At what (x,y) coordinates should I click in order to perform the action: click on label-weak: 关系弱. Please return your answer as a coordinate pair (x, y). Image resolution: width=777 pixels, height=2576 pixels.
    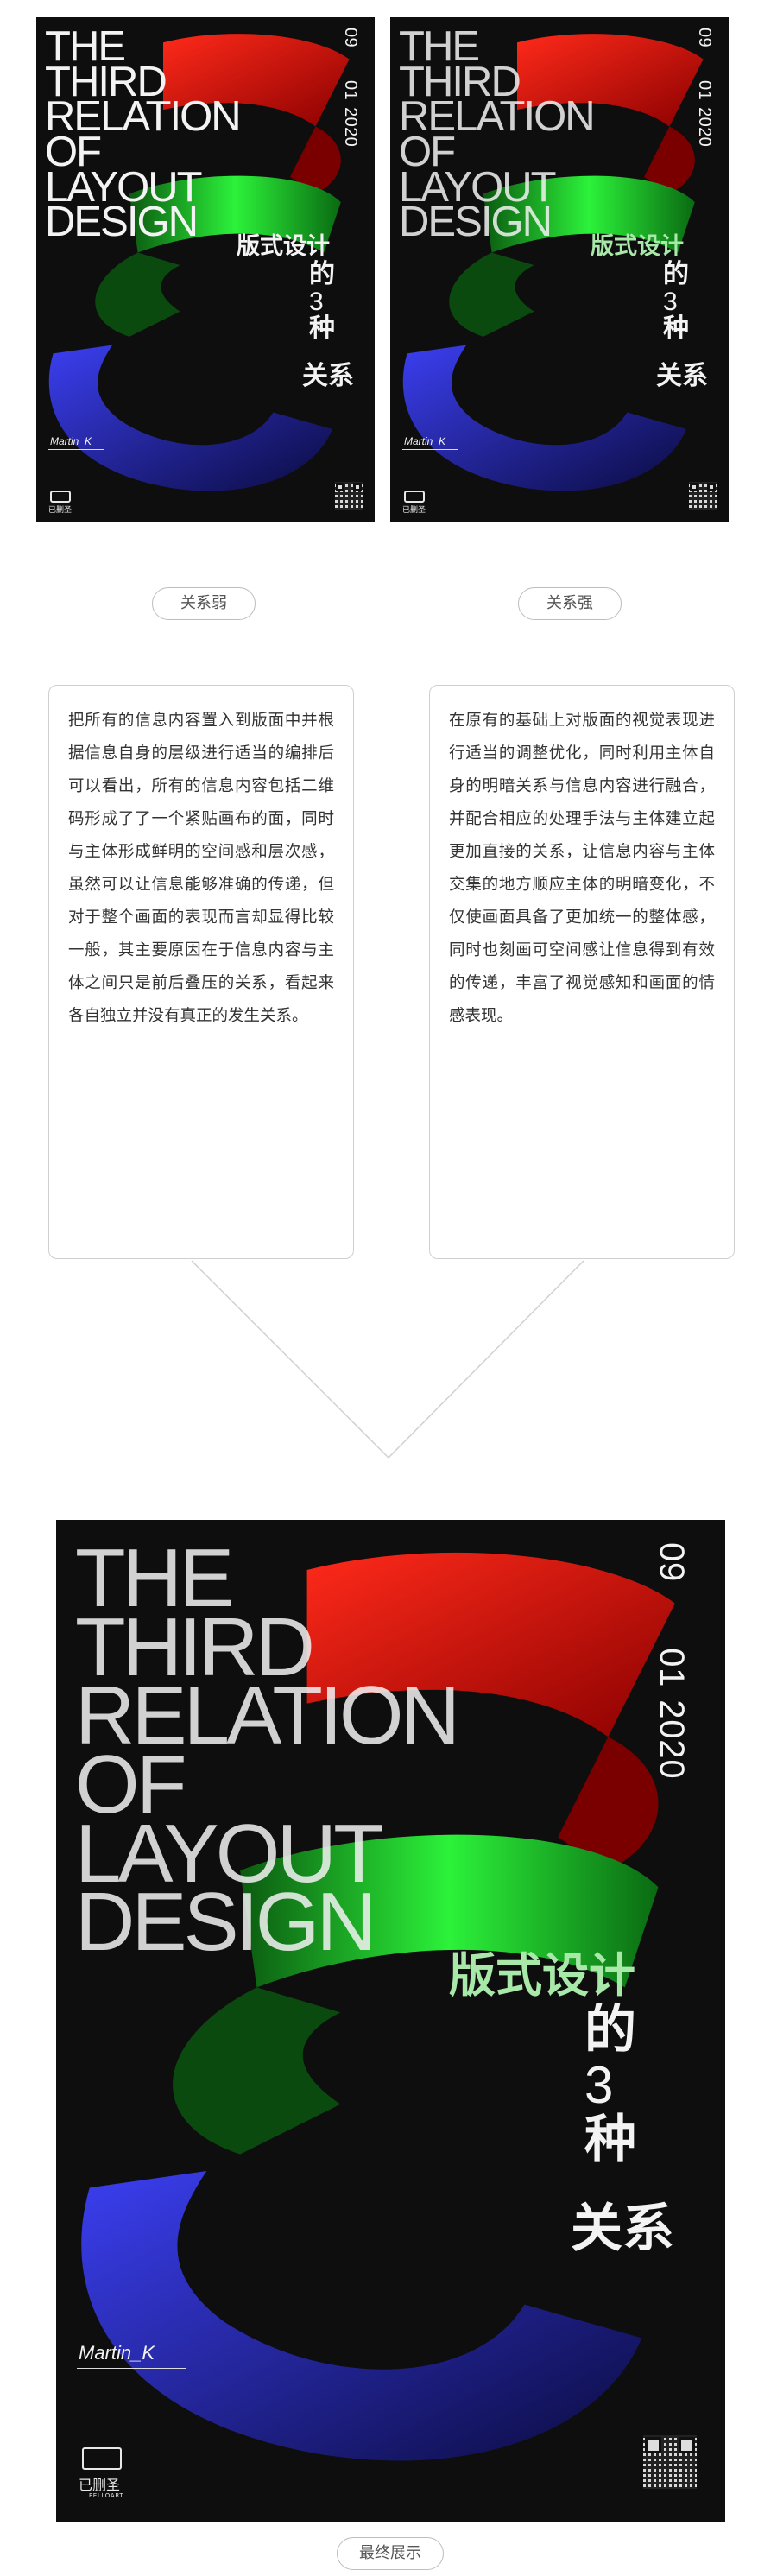
    Looking at the image, I should click on (204, 603).